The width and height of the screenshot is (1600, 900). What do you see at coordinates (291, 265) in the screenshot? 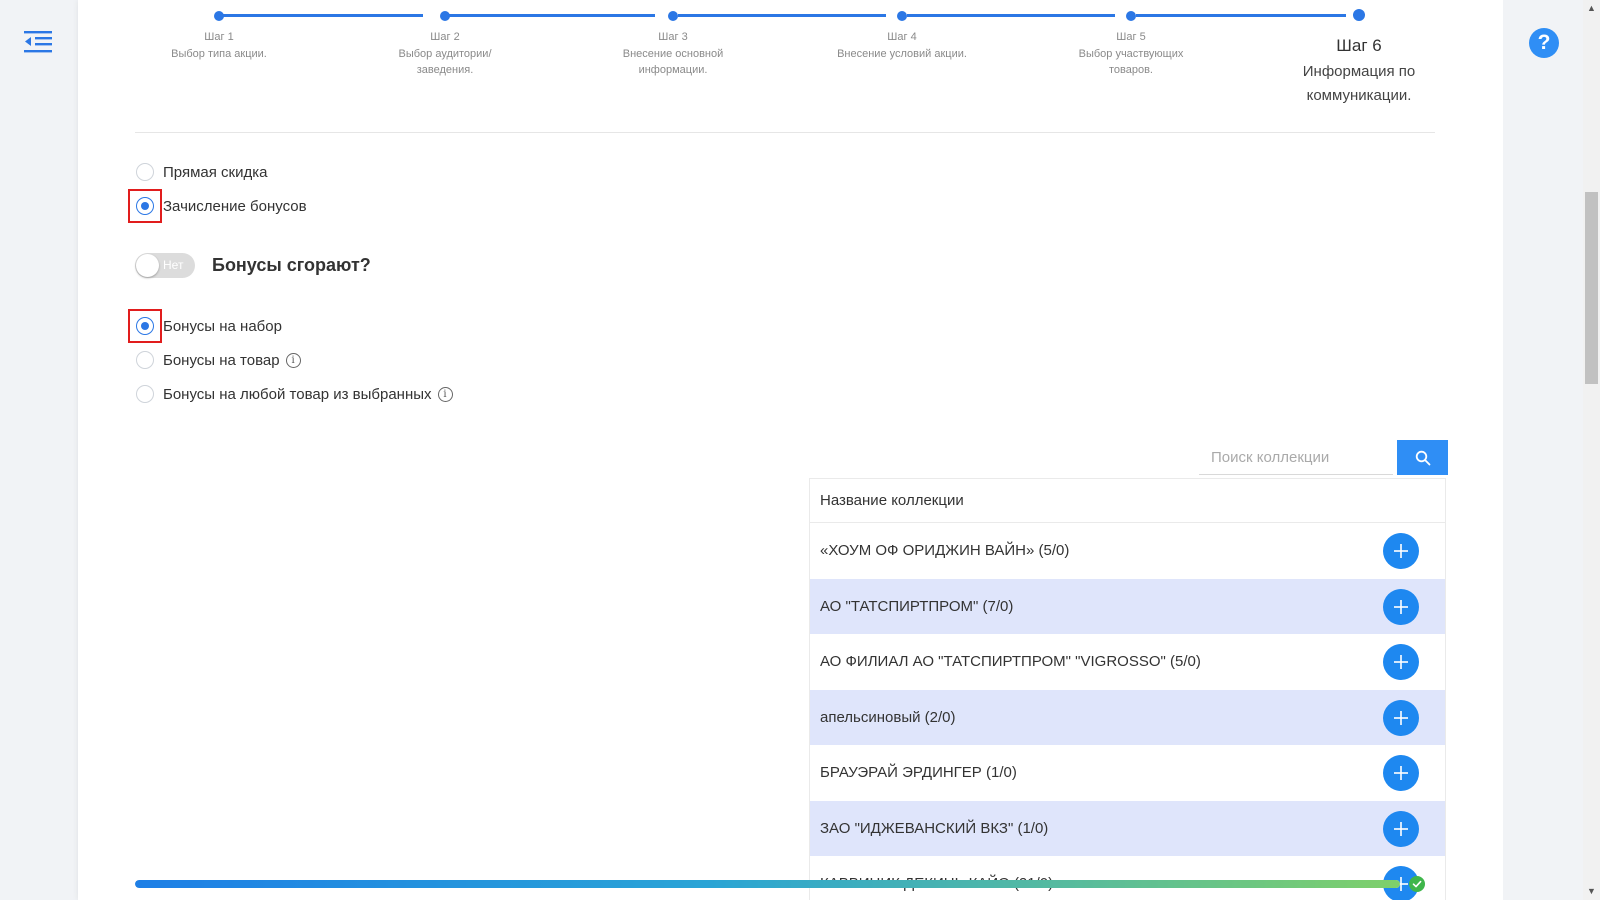
I see `bonus-burn-label: Бонусы сгорают?` at bounding box center [291, 265].